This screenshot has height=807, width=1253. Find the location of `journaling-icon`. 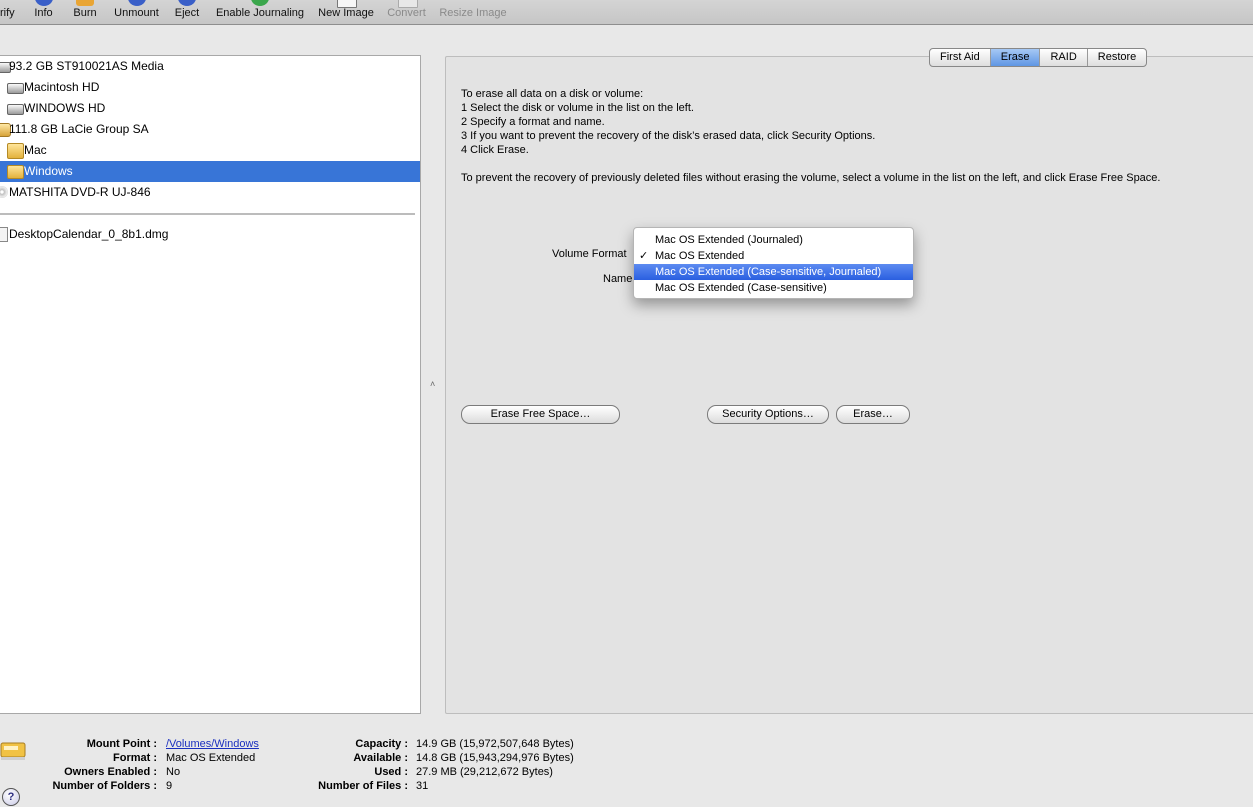

journaling-icon is located at coordinates (260, 3).